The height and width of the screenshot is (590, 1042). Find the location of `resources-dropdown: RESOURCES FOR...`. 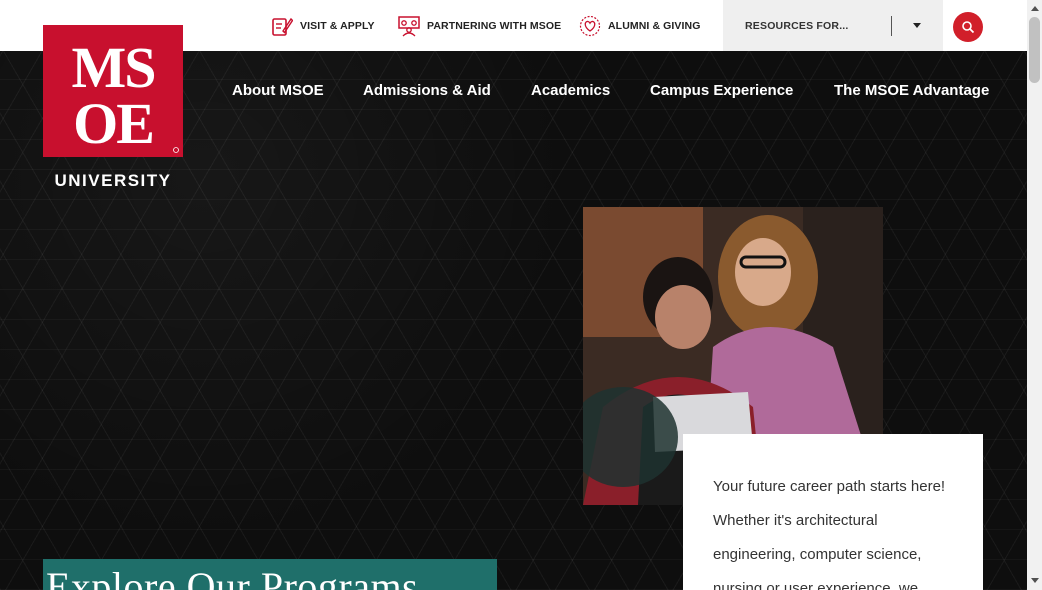

resources-dropdown: RESOURCES FOR... is located at coordinates (833, 25).